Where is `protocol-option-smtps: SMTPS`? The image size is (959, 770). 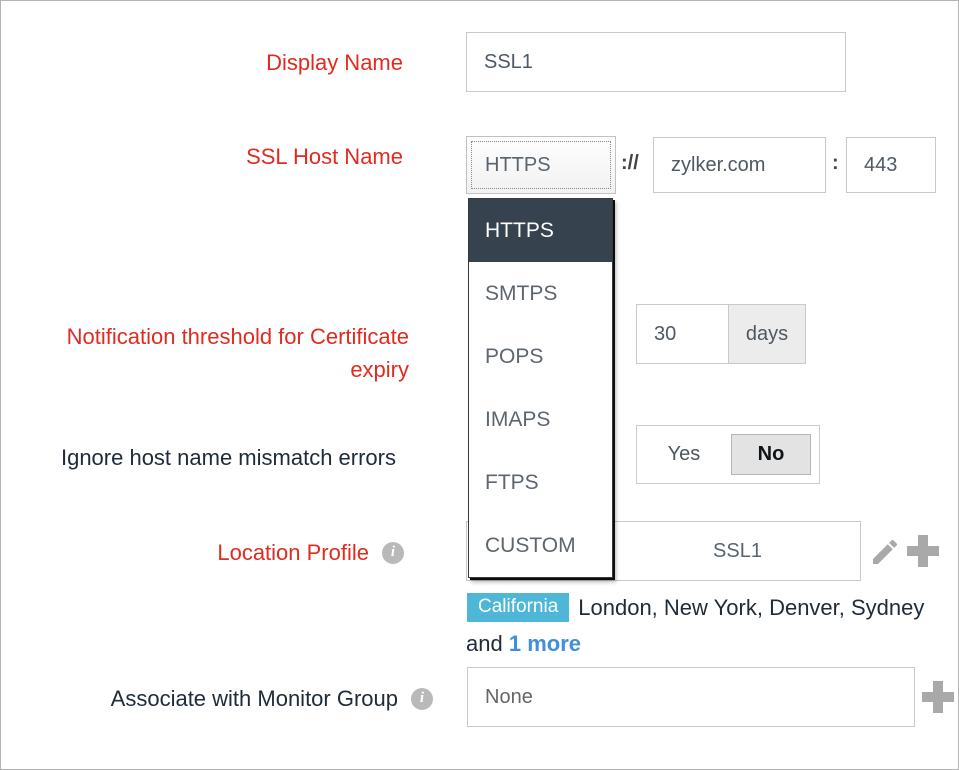
protocol-option-smtps: SMTPS is located at coordinates (540, 293).